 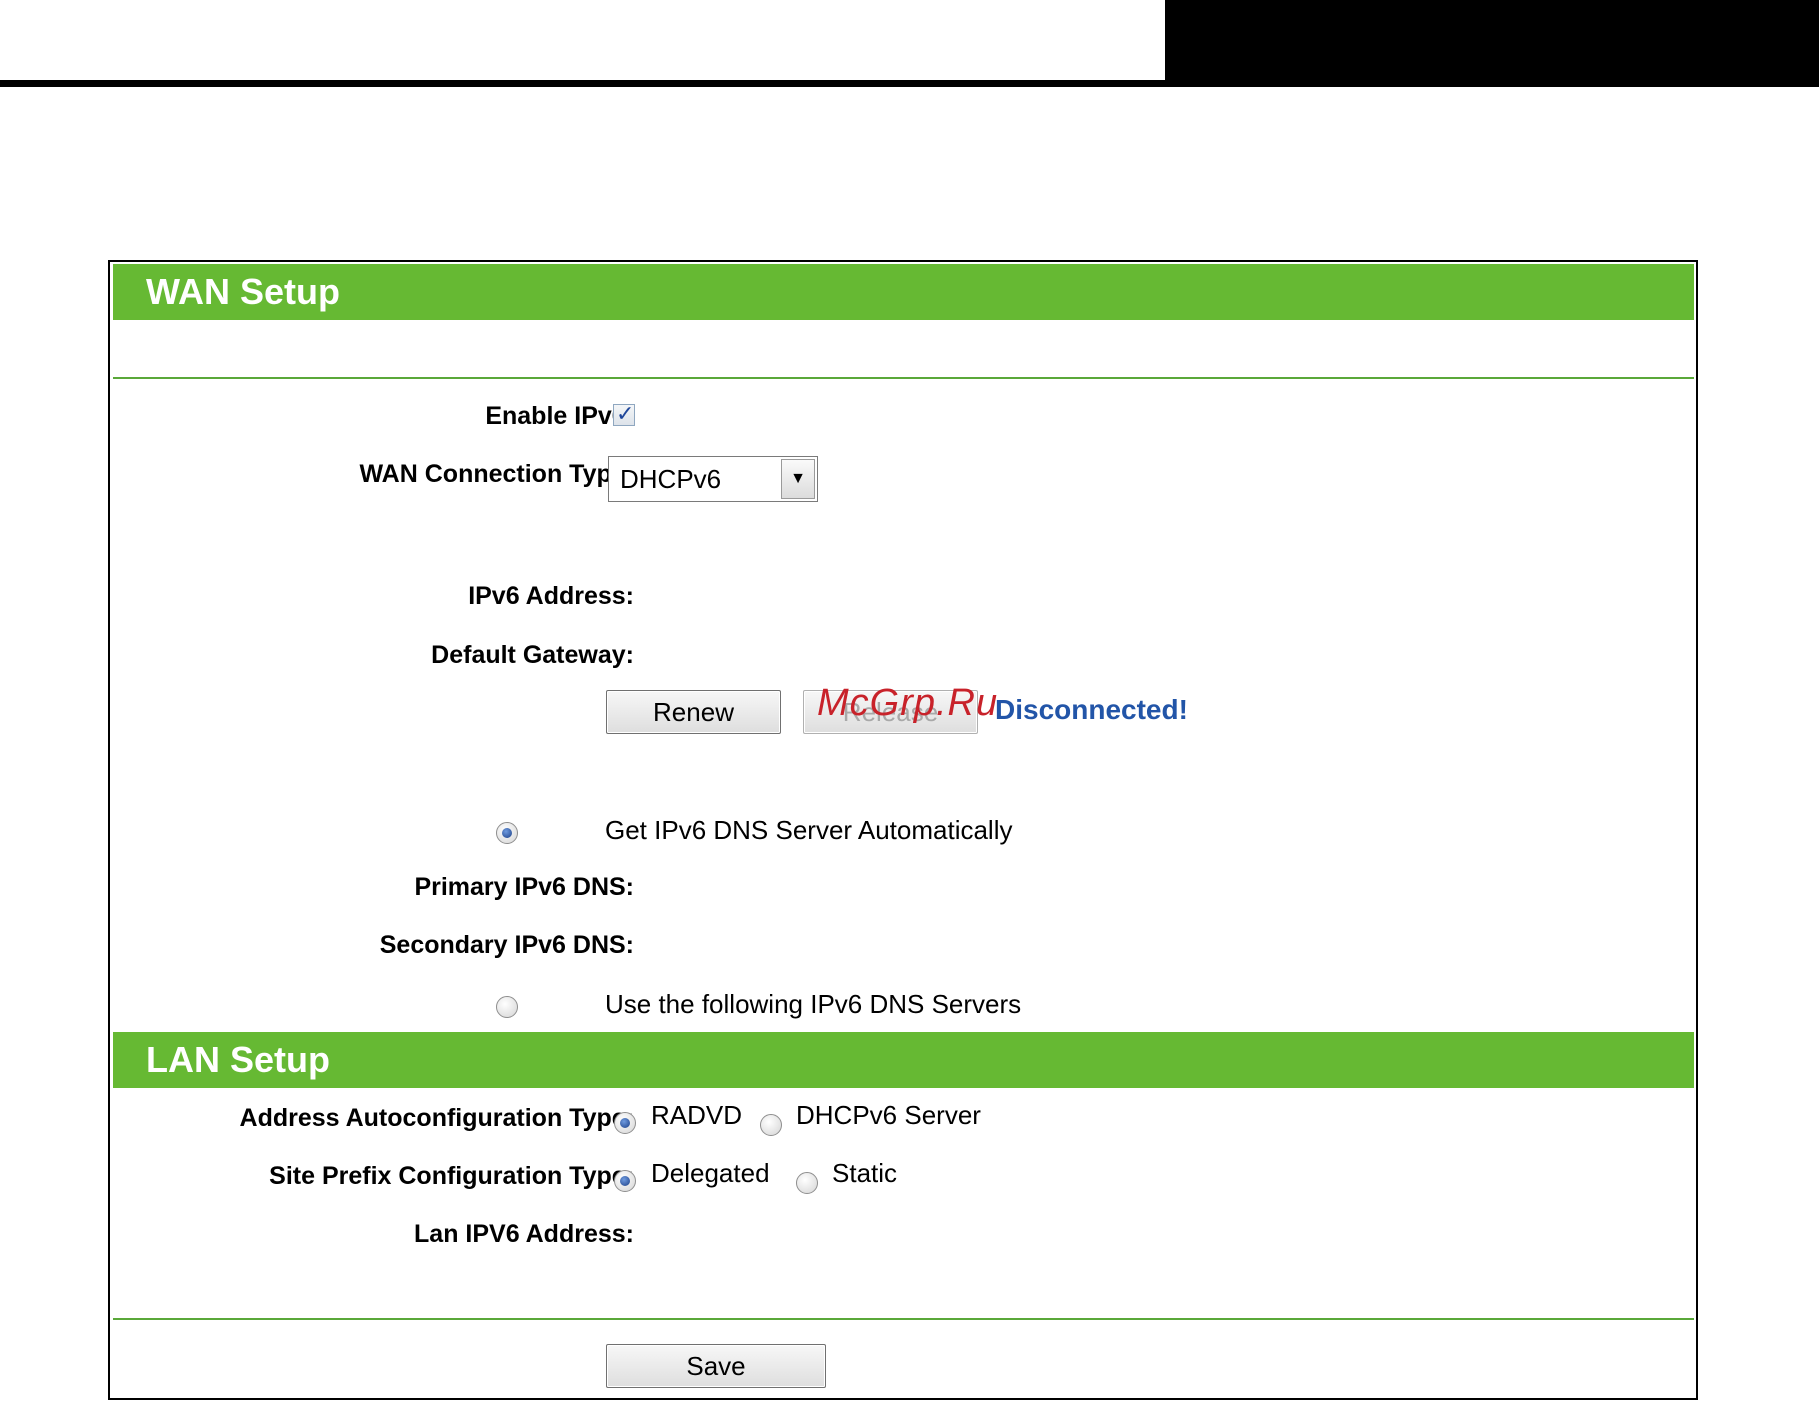 What do you see at coordinates (625, 1123) in the screenshot?
I see `autoconfig-radvd-radio` at bounding box center [625, 1123].